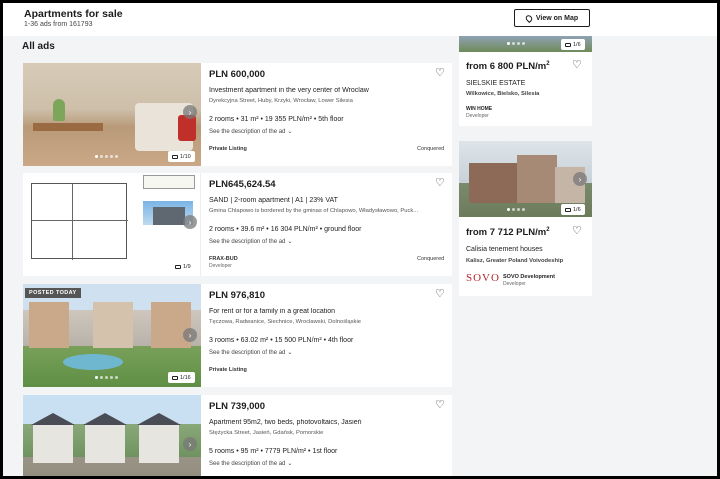  Describe the element at coordinates (479, 109) in the screenshot. I see `developer-name: WIN HOME` at that location.